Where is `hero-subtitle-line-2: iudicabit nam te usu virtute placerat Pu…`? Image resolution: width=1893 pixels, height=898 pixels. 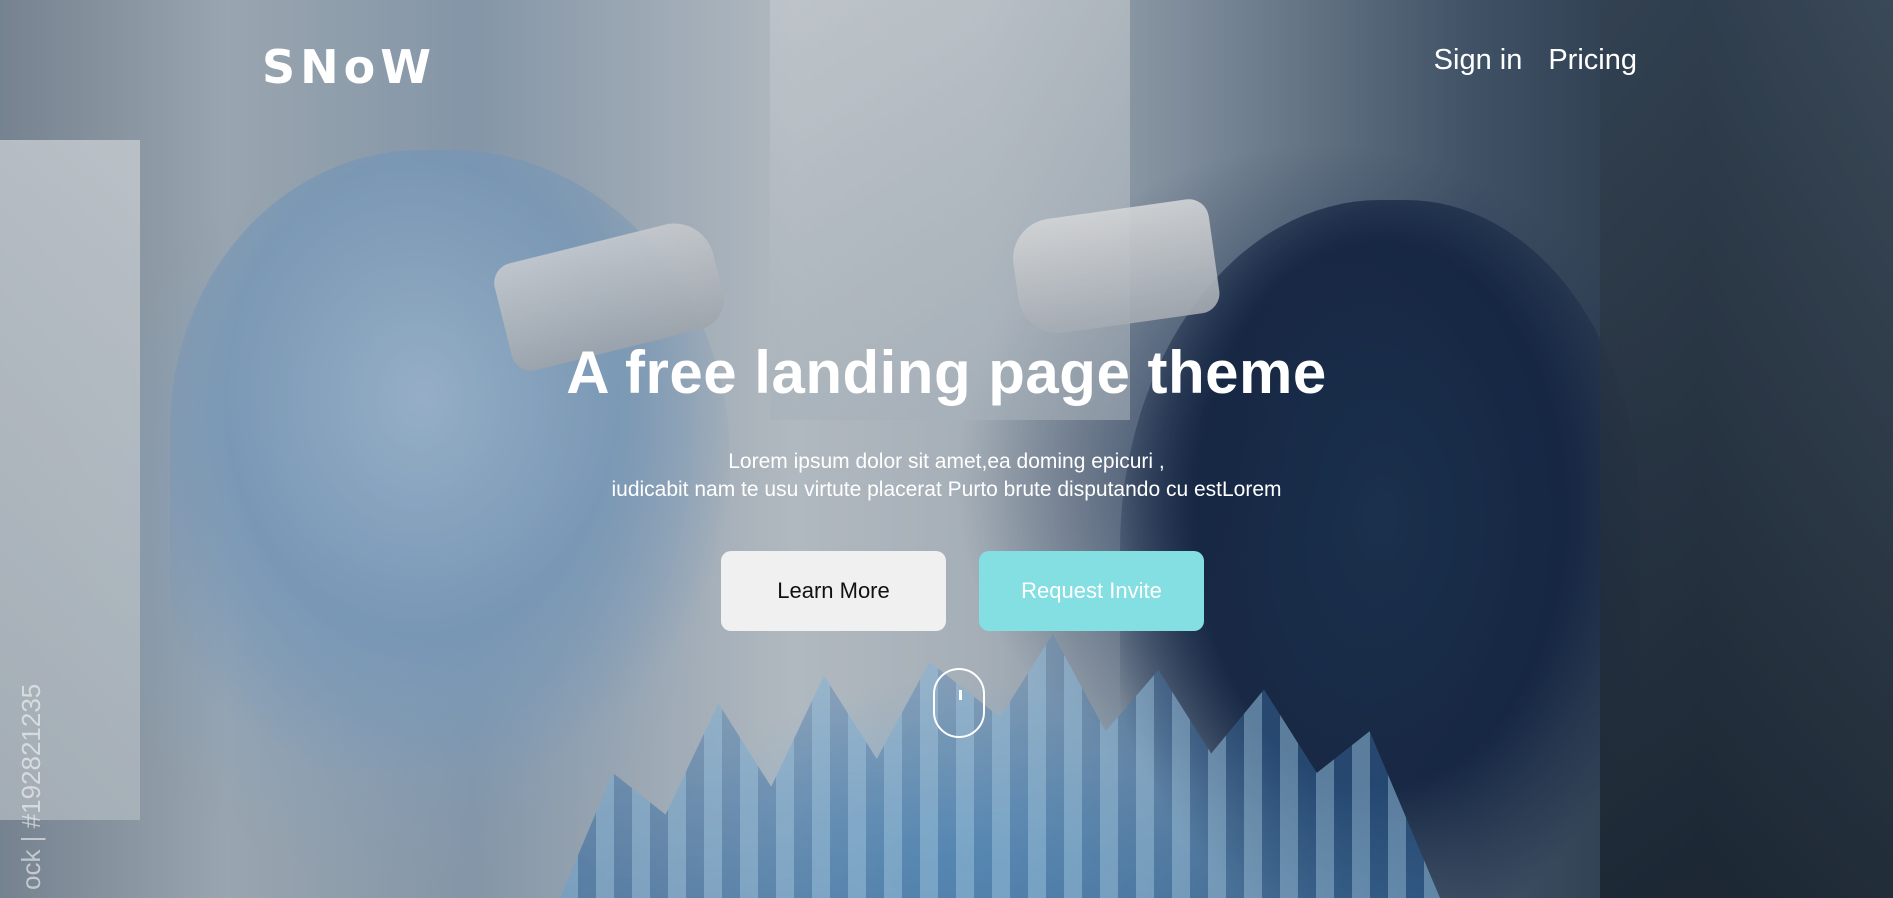 hero-subtitle-line-2: iudicabit nam te usu virtute placerat Pu… is located at coordinates (946, 489).